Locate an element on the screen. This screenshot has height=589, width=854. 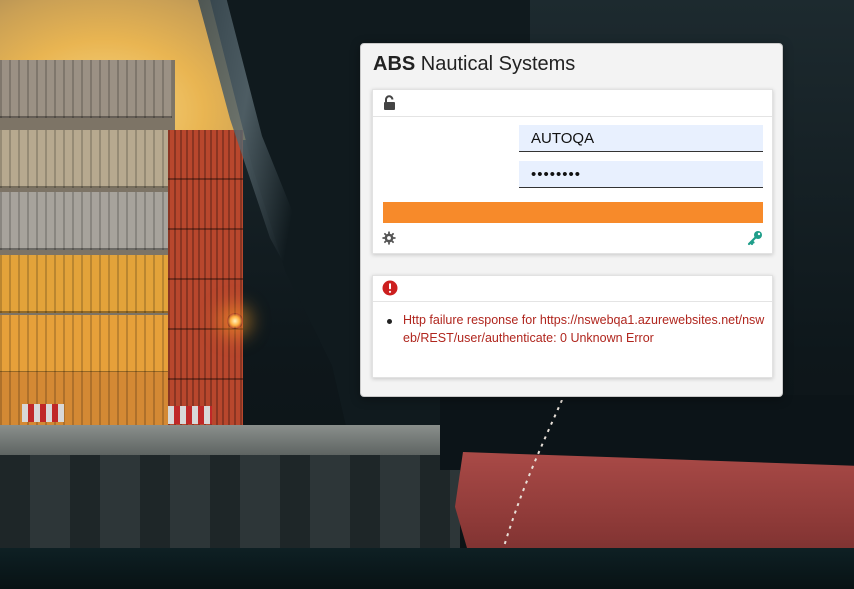
pier is located at coordinates (230, 440).